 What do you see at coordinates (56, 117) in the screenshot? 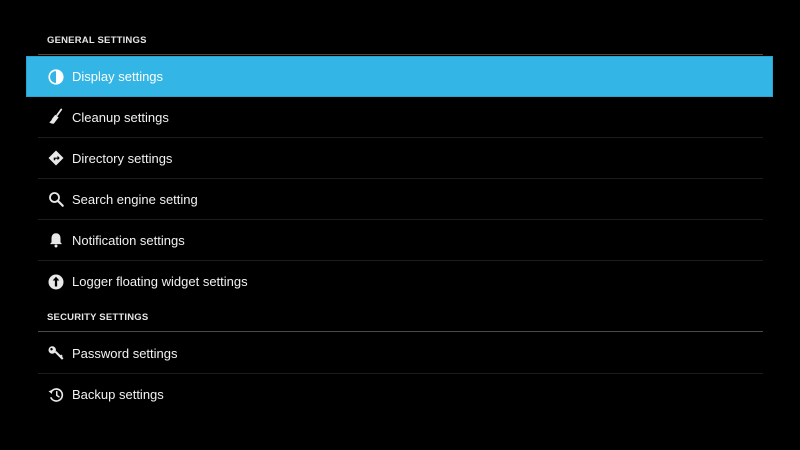
I see `broom-icon` at bounding box center [56, 117].